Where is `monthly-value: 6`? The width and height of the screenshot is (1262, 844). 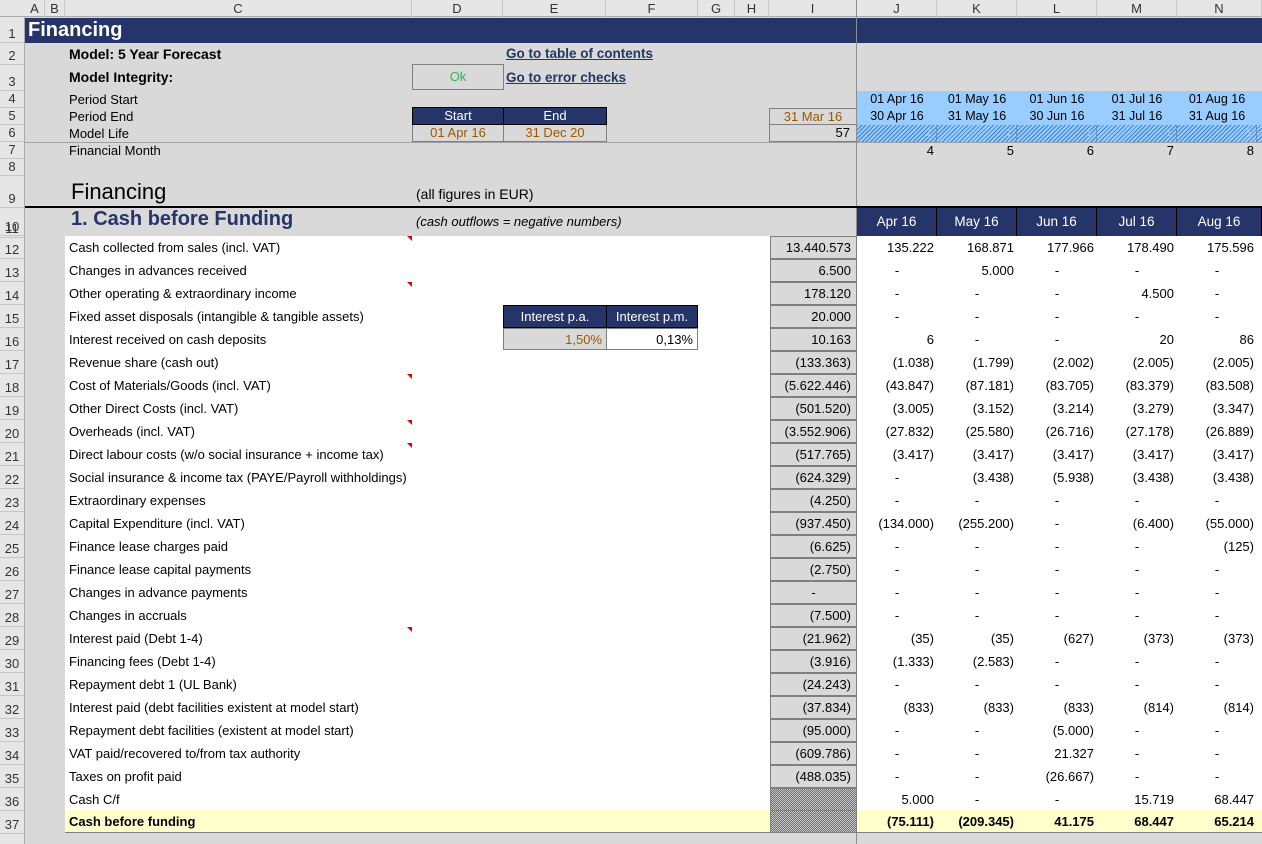
monthly-value: 6 is located at coordinates (930, 339).